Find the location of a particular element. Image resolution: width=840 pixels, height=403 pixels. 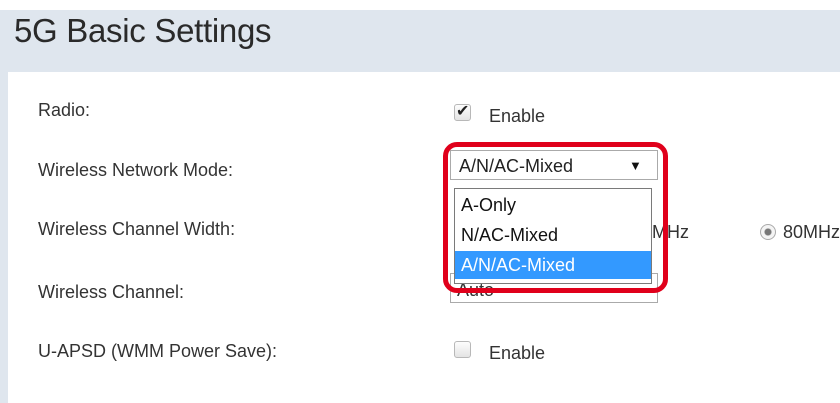

radio-enable-label: Enable is located at coordinates (517, 116).